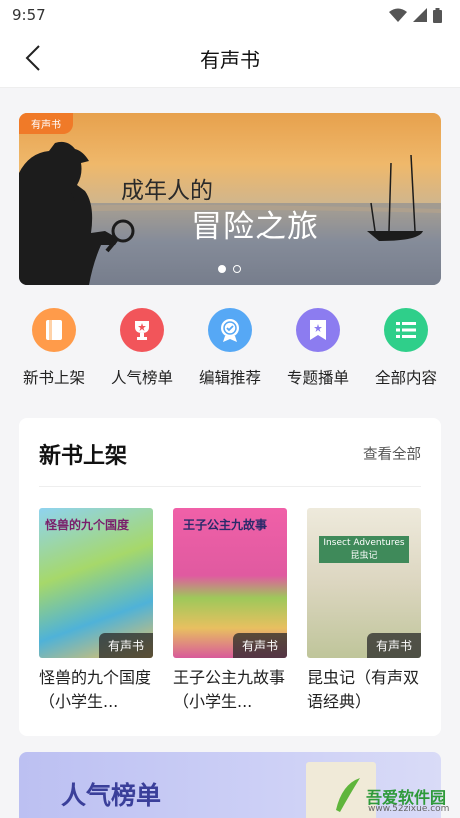 This screenshot has width=460, height=818. I want to click on divider, so click(230, 486).